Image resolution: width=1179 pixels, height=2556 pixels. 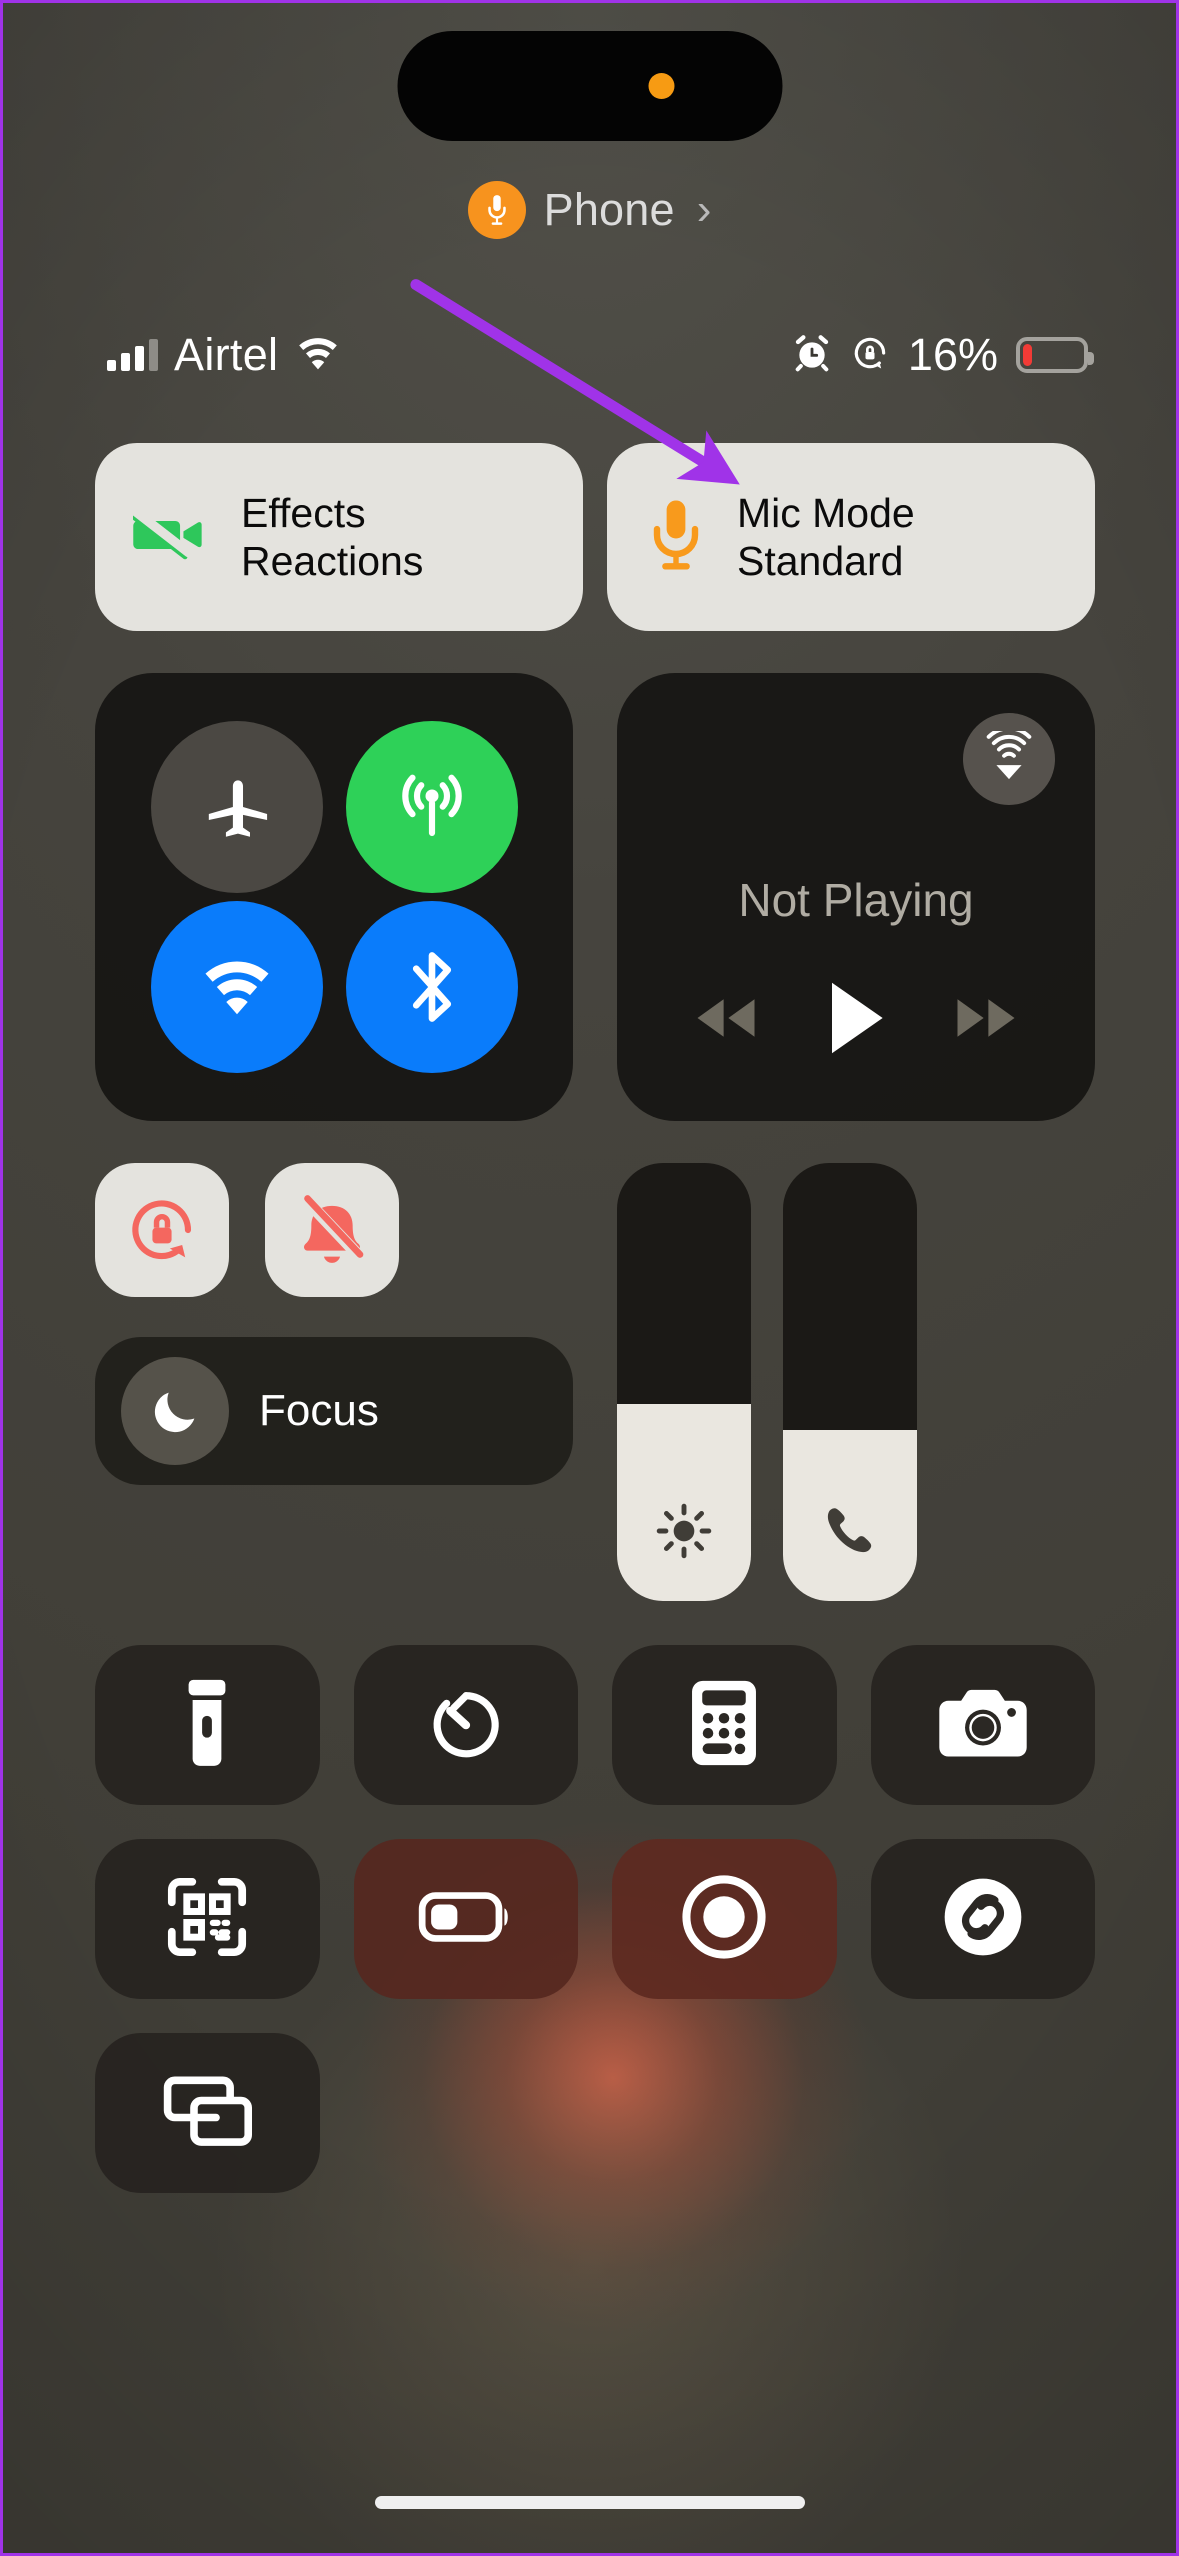 What do you see at coordinates (589, 2502) in the screenshot?
I see `home-indicator` at bounding box center [589, 2502].